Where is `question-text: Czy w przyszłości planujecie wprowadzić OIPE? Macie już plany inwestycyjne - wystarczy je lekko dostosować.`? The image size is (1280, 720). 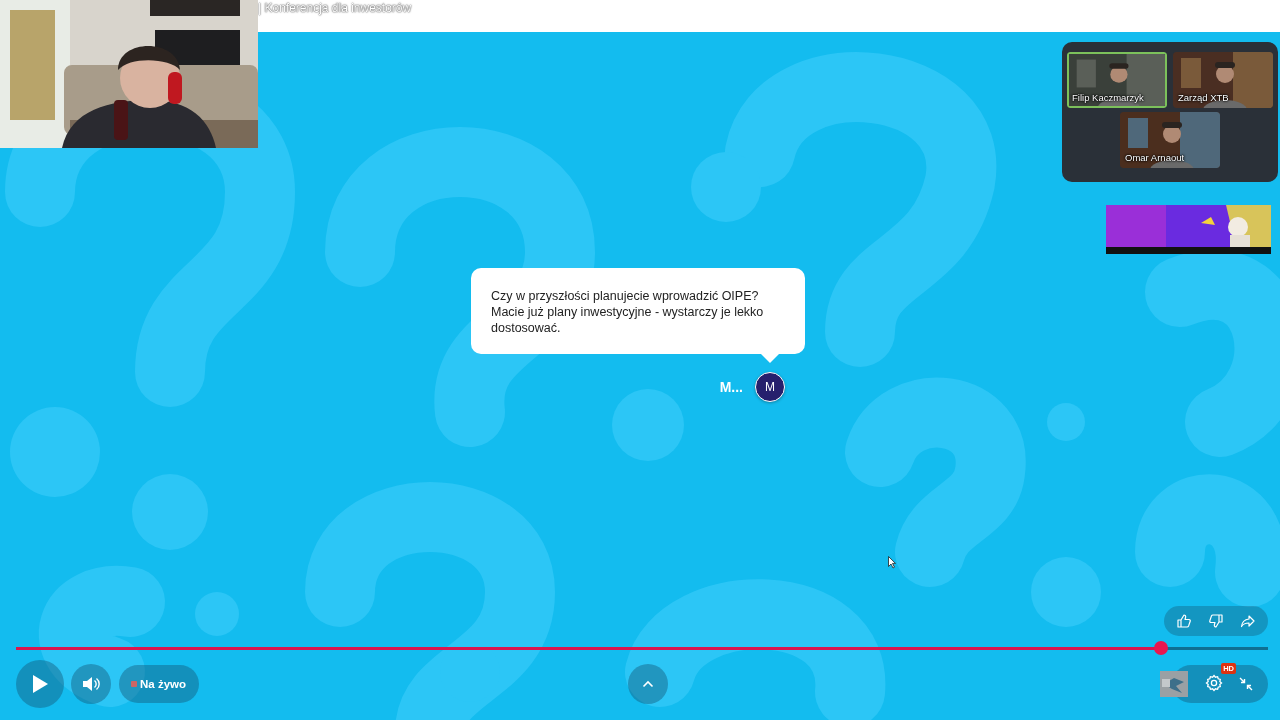
question-text: Czy w przyszłości planujecie wprowadzić OIPE? Macie już plany inwestycyjne - wystarczy je lekko dostosować. is located at coordinates (627, 312).